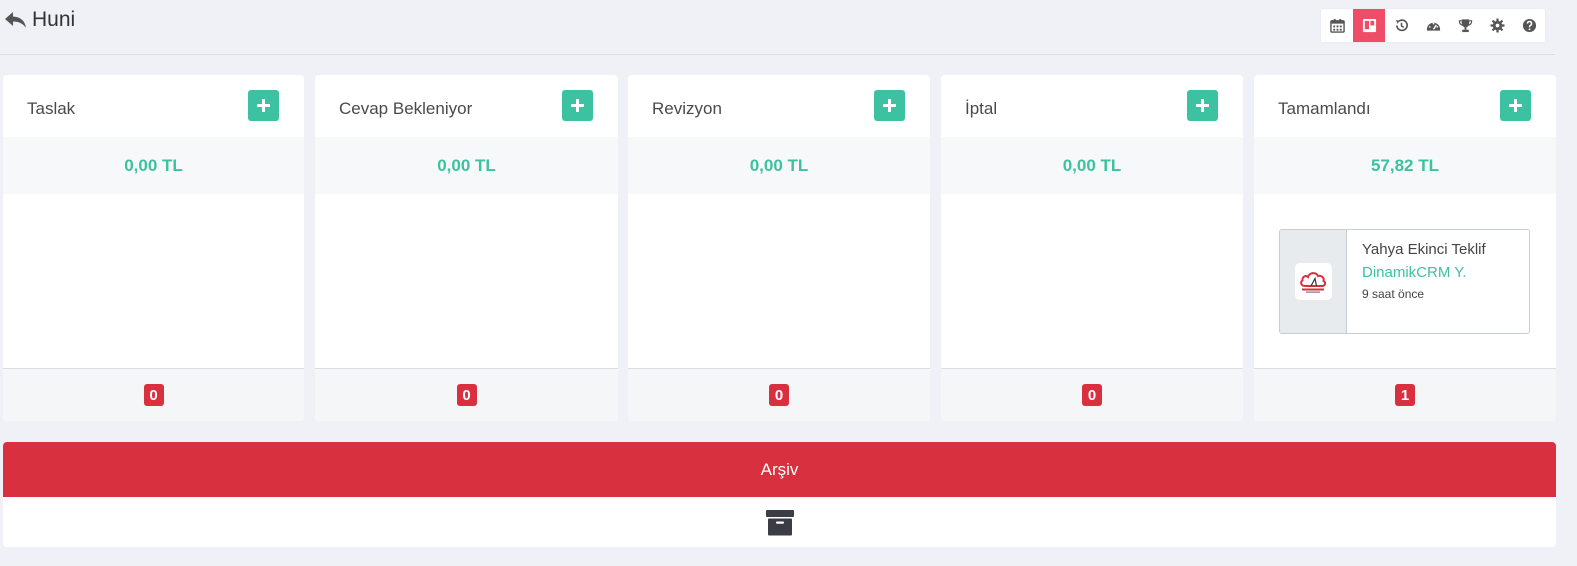 This screenshot has width=1577, height=566. Describe the element at coordinates (1393, 294) in the screenshot. I see `card-timestamp: 9 saat önce` at that location.